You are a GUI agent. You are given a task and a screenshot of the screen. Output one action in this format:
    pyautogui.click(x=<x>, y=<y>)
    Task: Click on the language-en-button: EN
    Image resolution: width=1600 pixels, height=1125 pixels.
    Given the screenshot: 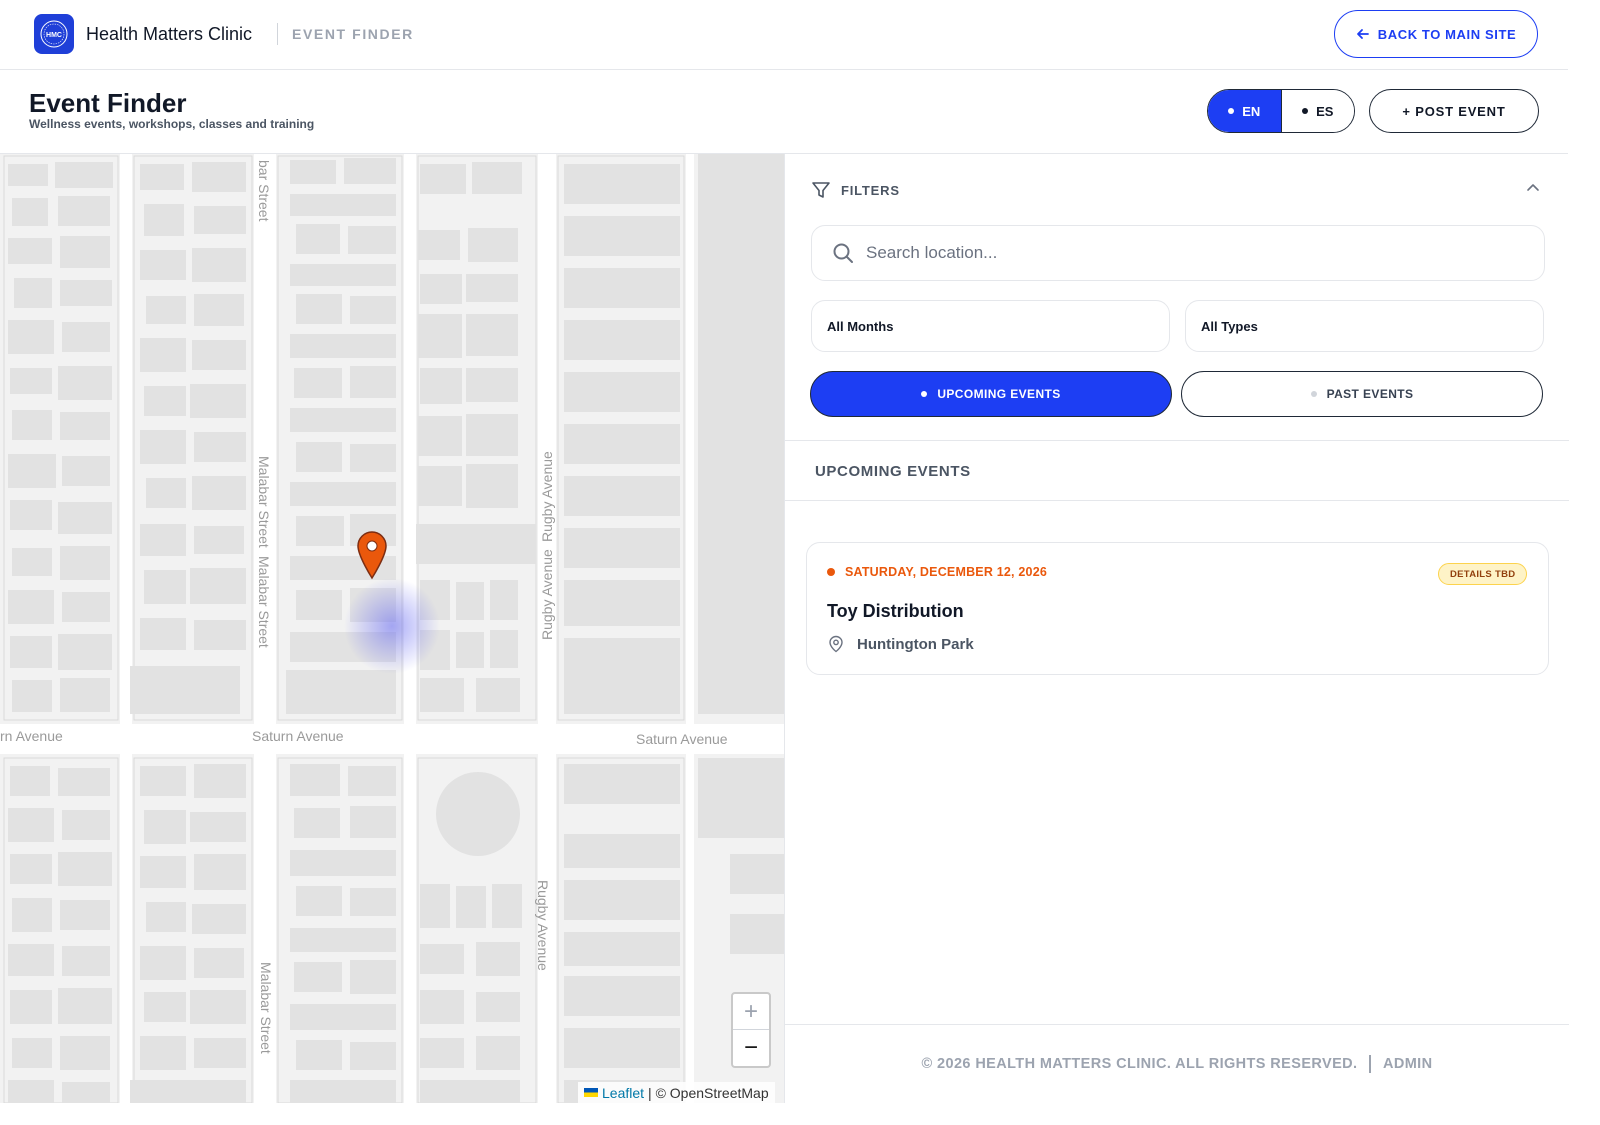 What is the action you would take?
    pyautogui.click(x=1244, y=111)
    